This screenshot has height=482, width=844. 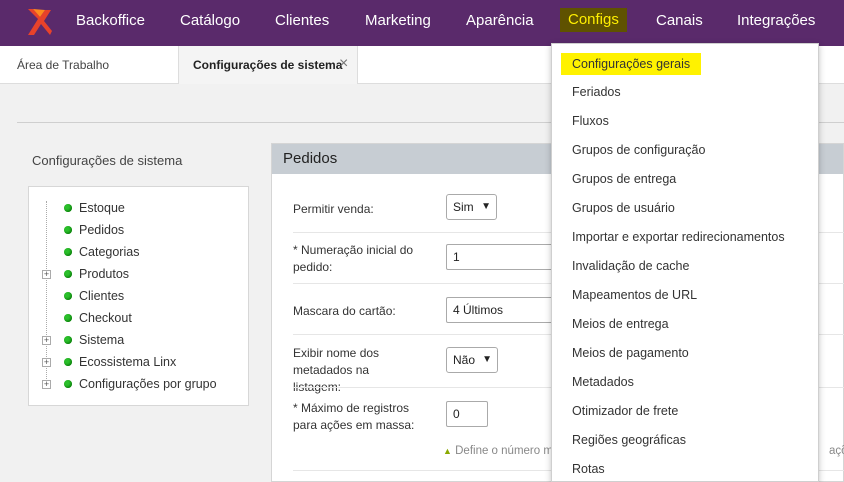 I want to click on nav-integracoes: Integrações, so click(x=776, y=21).